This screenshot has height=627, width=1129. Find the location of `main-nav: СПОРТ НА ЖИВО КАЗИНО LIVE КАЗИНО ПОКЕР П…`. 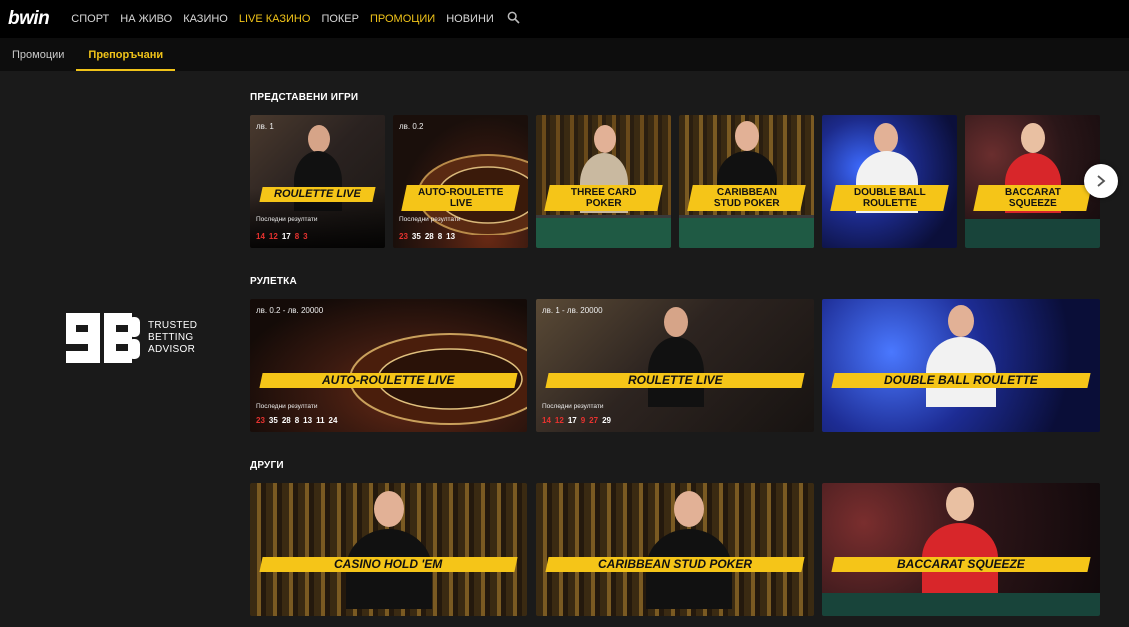

main-nav: СПОРТ НА ЖИВО КАЗИНО LIVE КАЗИНО ПОКЕР П… is located at coordinates (297, 19).